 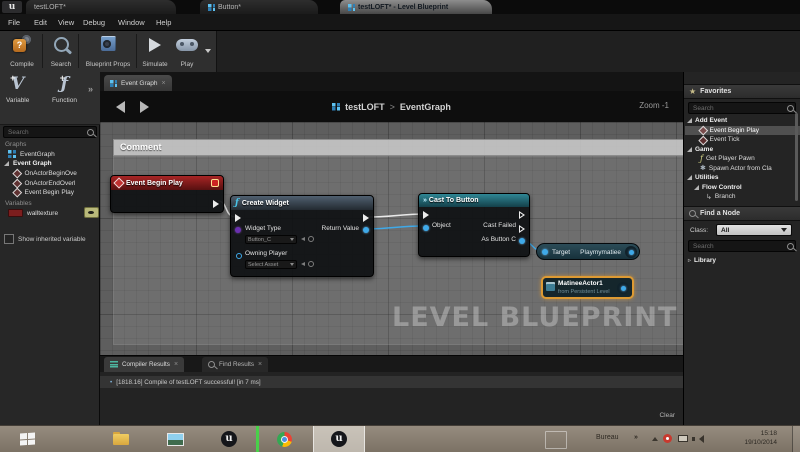 What do you see at coordinates (121, 439) in the screenshot?
I see `taskbar-file-explorer` at bounding box center [121, 439].